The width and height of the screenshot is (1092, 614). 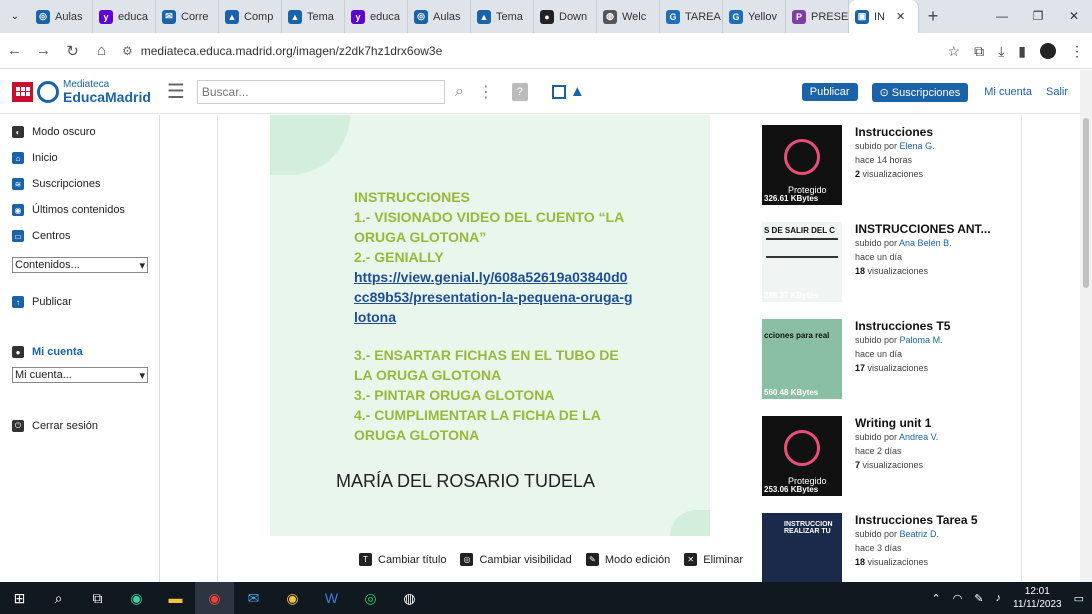 What do you see at coordinates (935, 598) in the screenshot?
I see `chevron-up-icon: ⌃` at bounding box center [935, 598].